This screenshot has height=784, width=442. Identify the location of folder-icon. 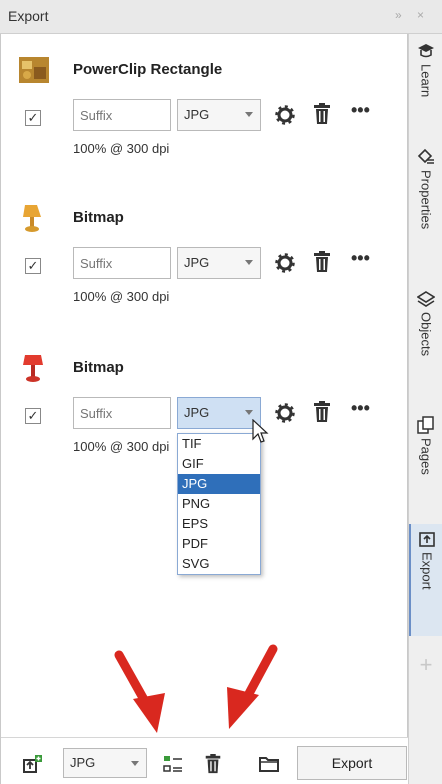
(269, 764).